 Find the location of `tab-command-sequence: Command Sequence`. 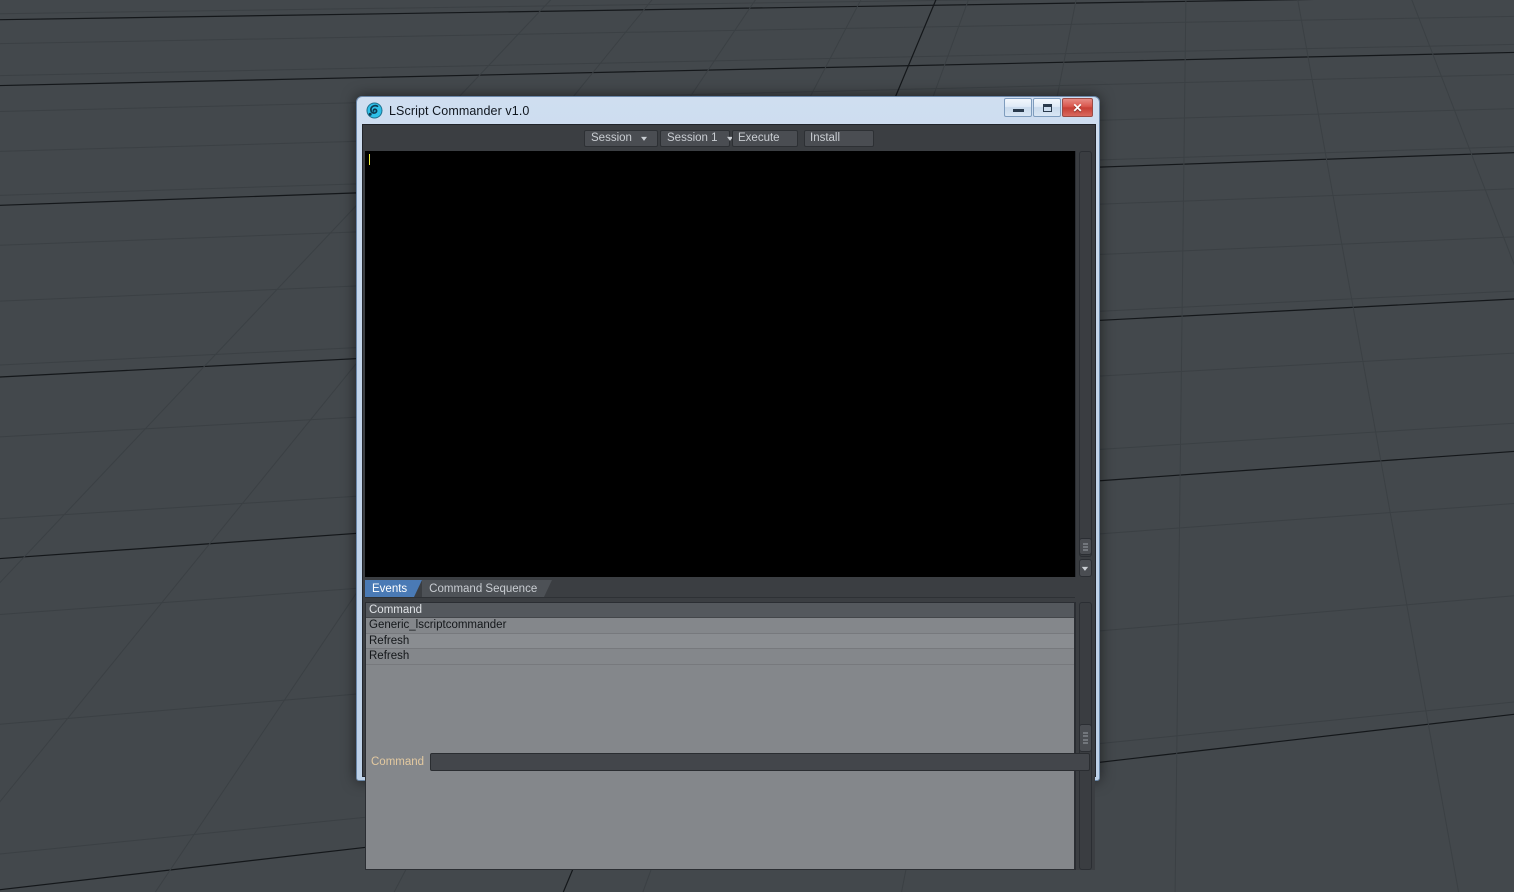

tab-command-sequence: Command Sequence is located at coordinates (487, 588).